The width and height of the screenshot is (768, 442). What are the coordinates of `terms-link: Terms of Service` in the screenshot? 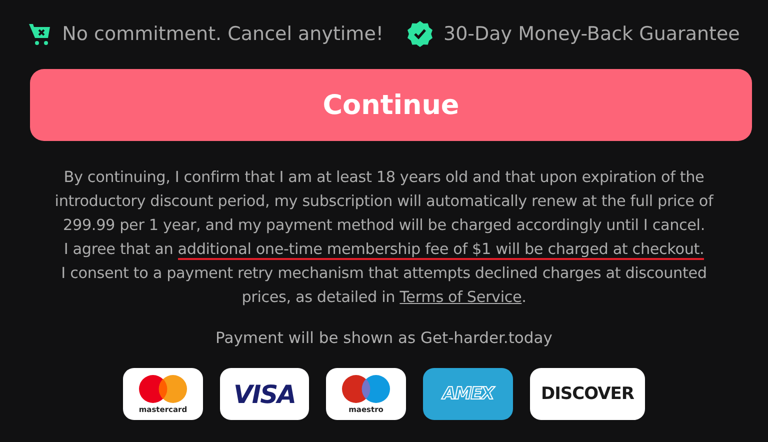 It's located at (461, 297).